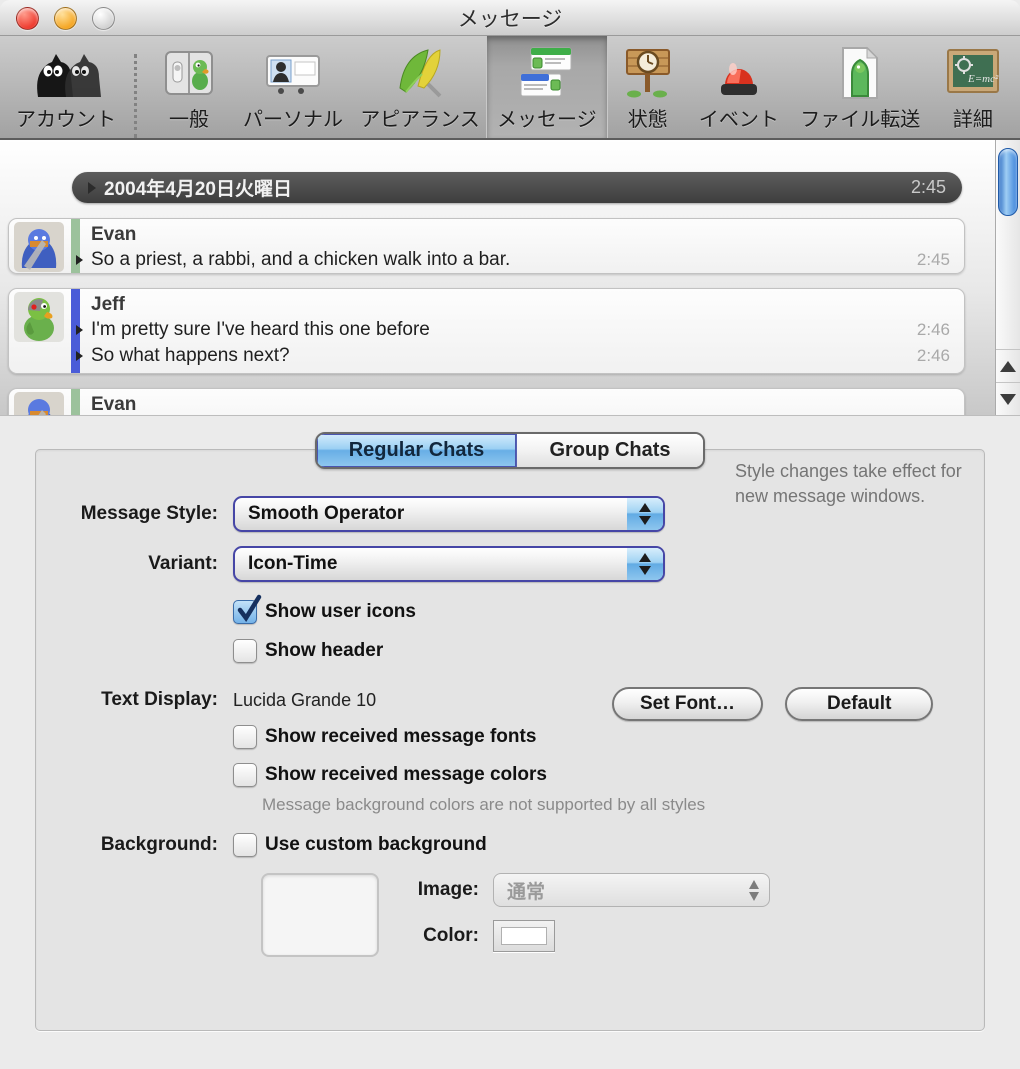  I want to click on toolbar-item-general: 一般, so click(189, 87).